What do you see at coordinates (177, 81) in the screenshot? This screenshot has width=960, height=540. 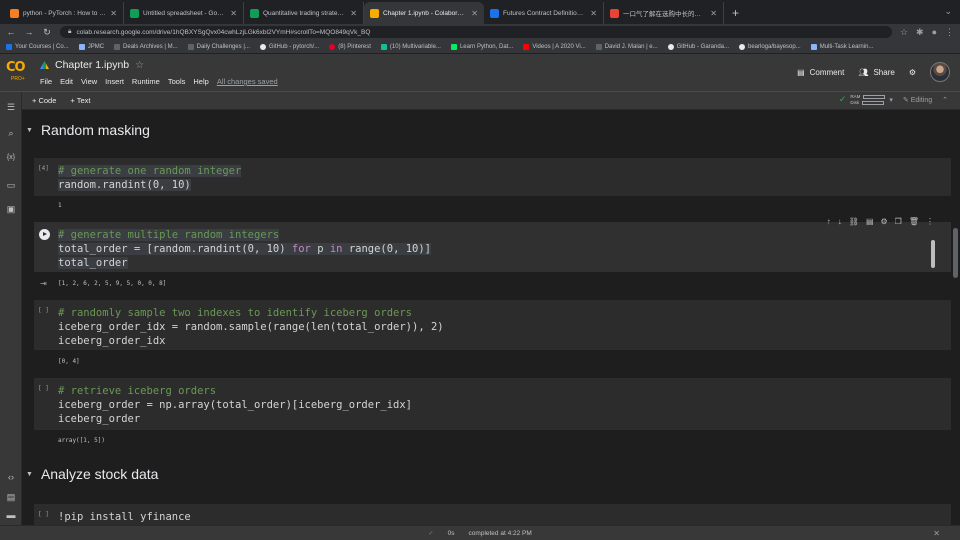 I see `menu-tools: Tools` at bounding box center [177, 81].